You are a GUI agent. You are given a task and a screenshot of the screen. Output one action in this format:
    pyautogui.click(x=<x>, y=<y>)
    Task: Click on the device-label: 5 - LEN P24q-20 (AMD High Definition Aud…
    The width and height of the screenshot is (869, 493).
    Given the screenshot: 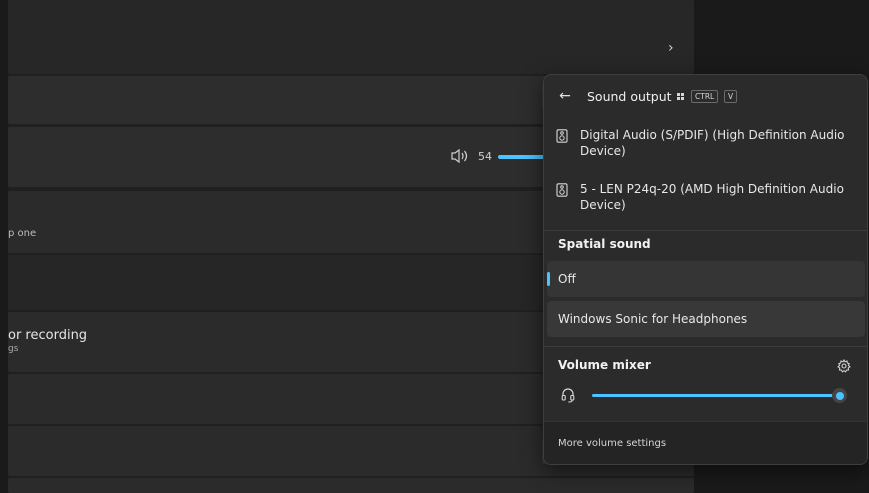 What is the action you would take?
    pyautogui.click(x=712, y=197)
    